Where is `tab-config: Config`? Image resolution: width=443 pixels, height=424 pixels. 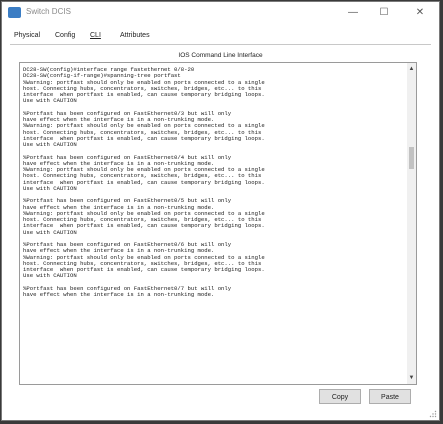 tab-config: Config is located at coordinates (65, 35).